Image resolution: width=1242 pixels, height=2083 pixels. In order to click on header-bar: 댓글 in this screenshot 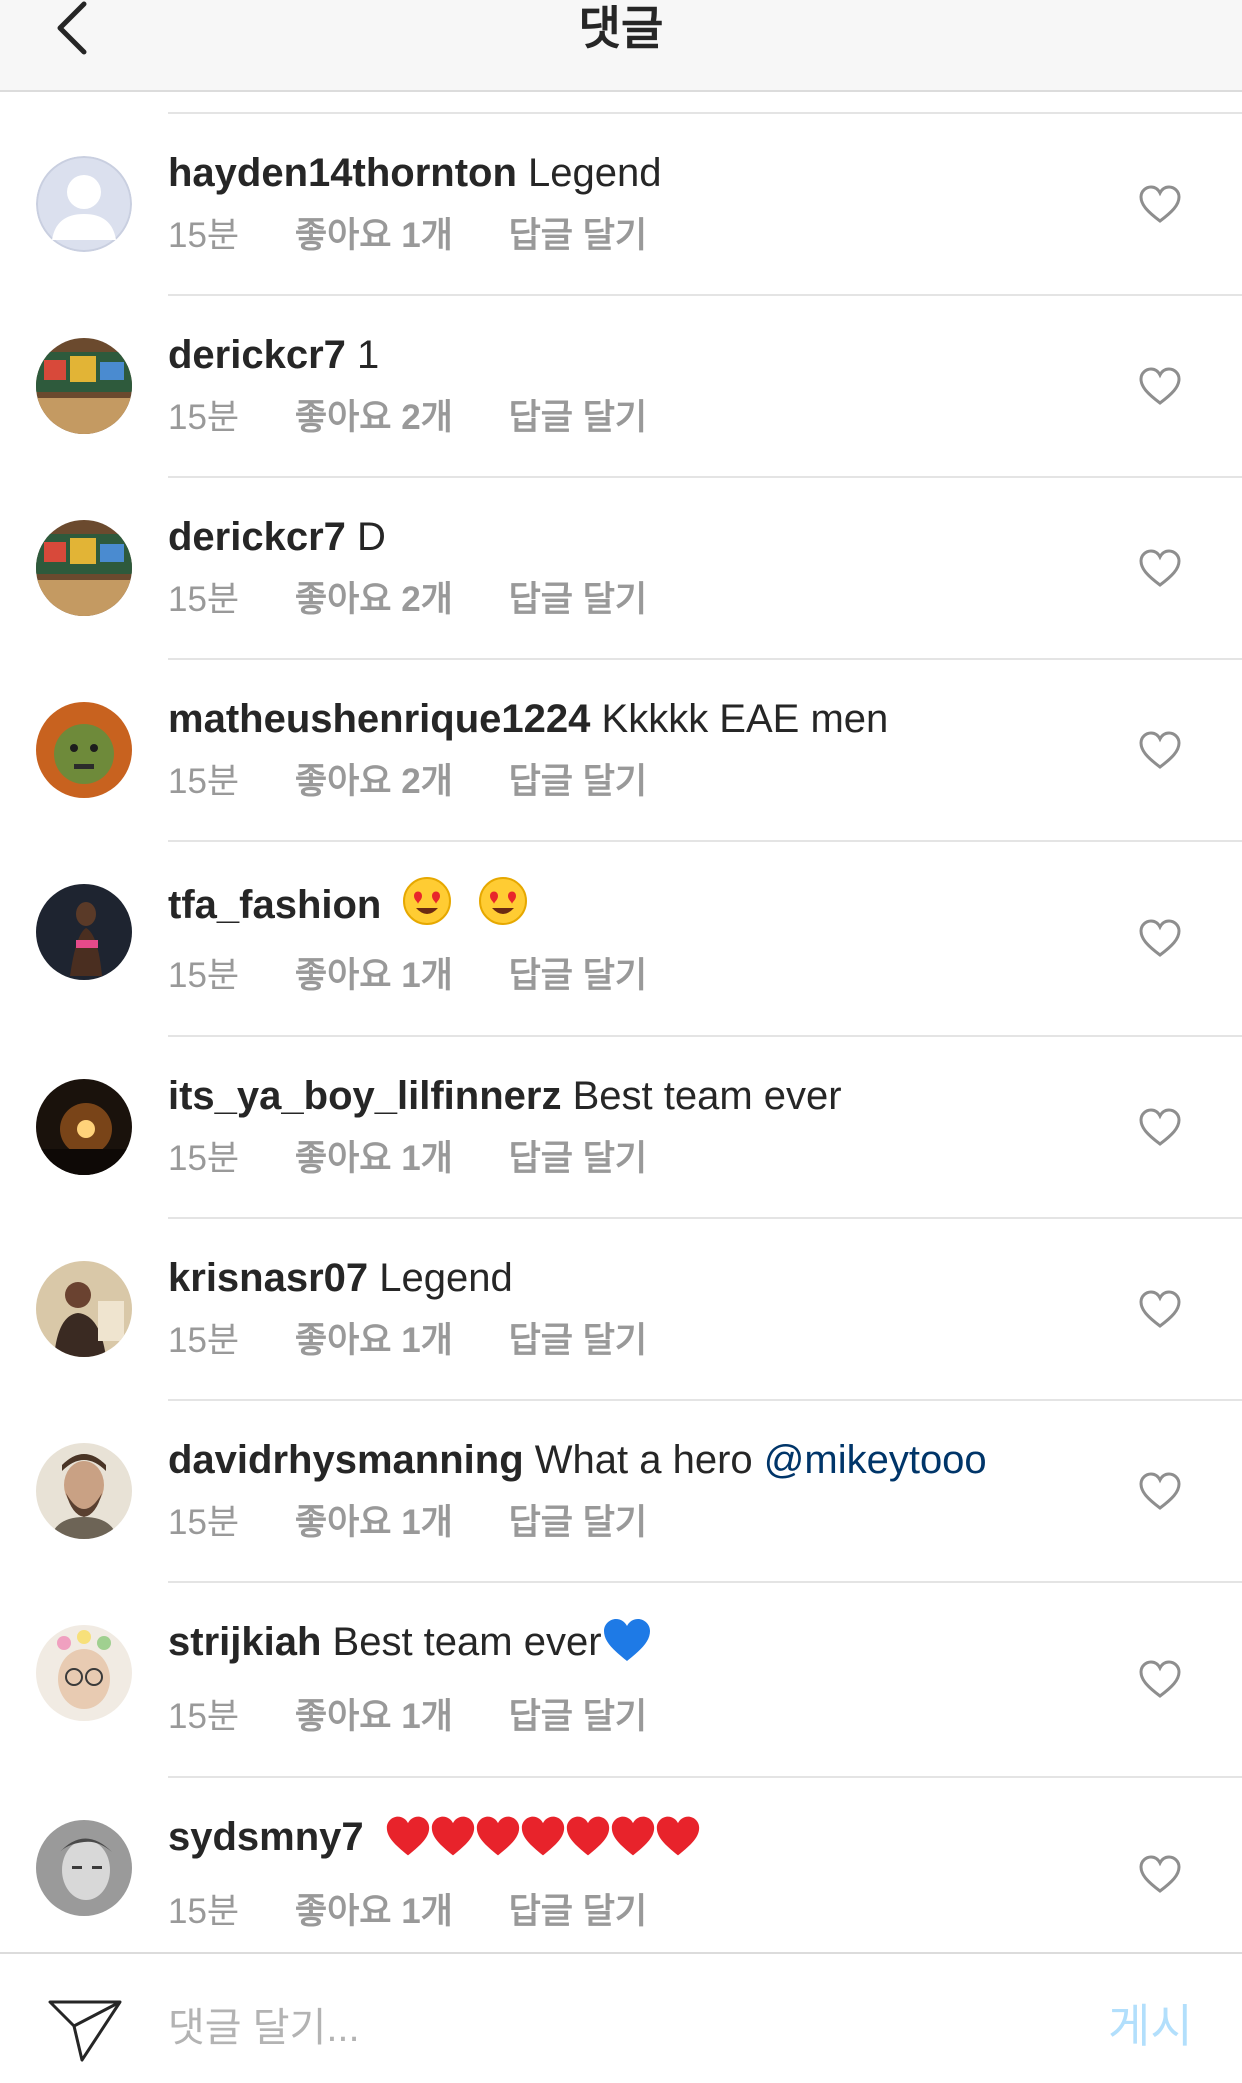, I will do `click(621, 46)`.